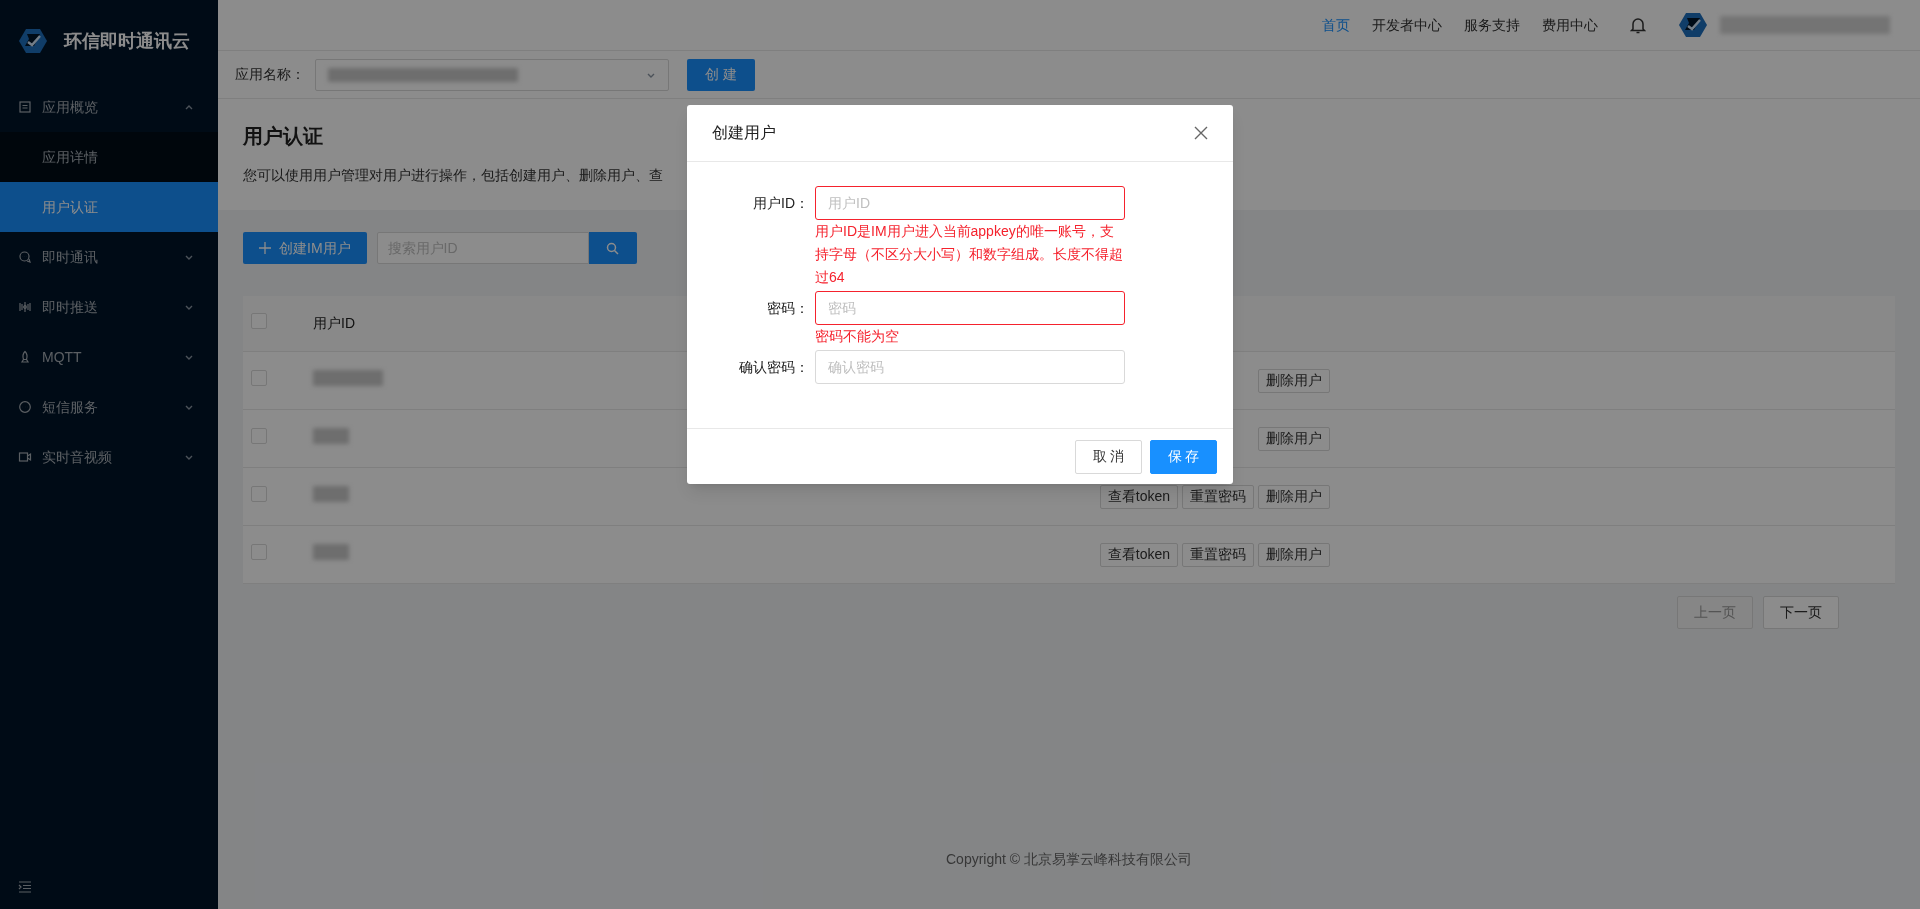 The height and width of the screenshot is (909, 1920). Describe the element at coordinates (109, 257) in the screenshot. I see `sidebar-item: 即时通讯` at that location.